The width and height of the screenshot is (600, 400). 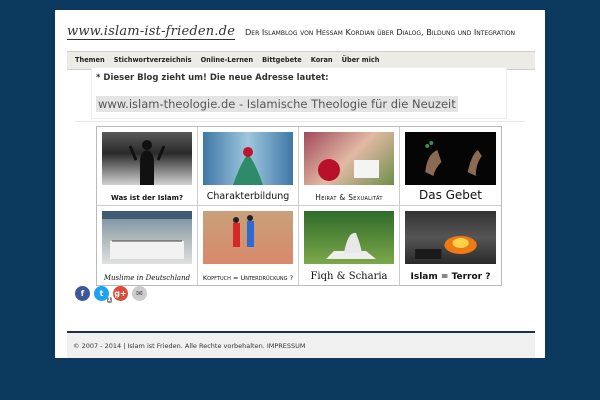 What do you see at coordinates (349, 158) in the screenshot?
I see `wedding-image` at bounding box center [349, 158].